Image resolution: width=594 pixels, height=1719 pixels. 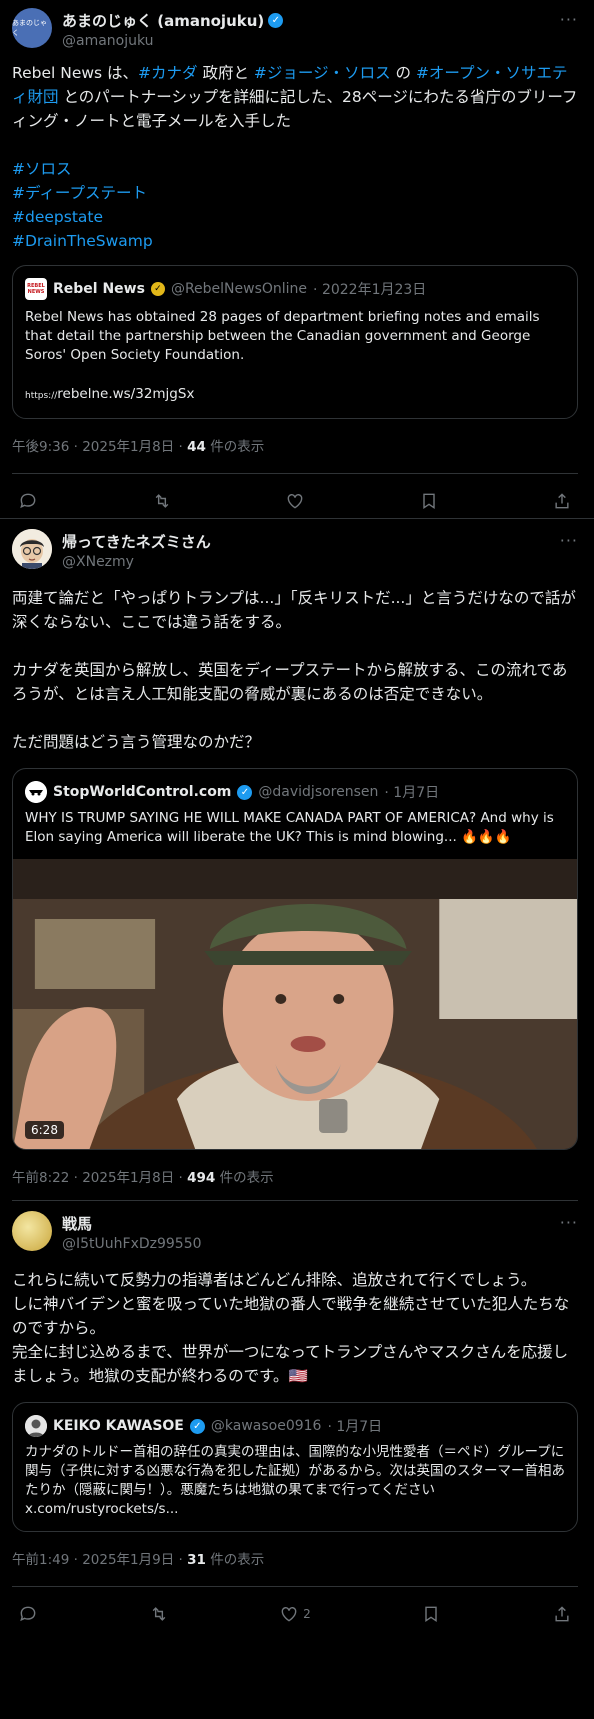 I want to click on link-prefix: https://, so click(x=41, y=396).